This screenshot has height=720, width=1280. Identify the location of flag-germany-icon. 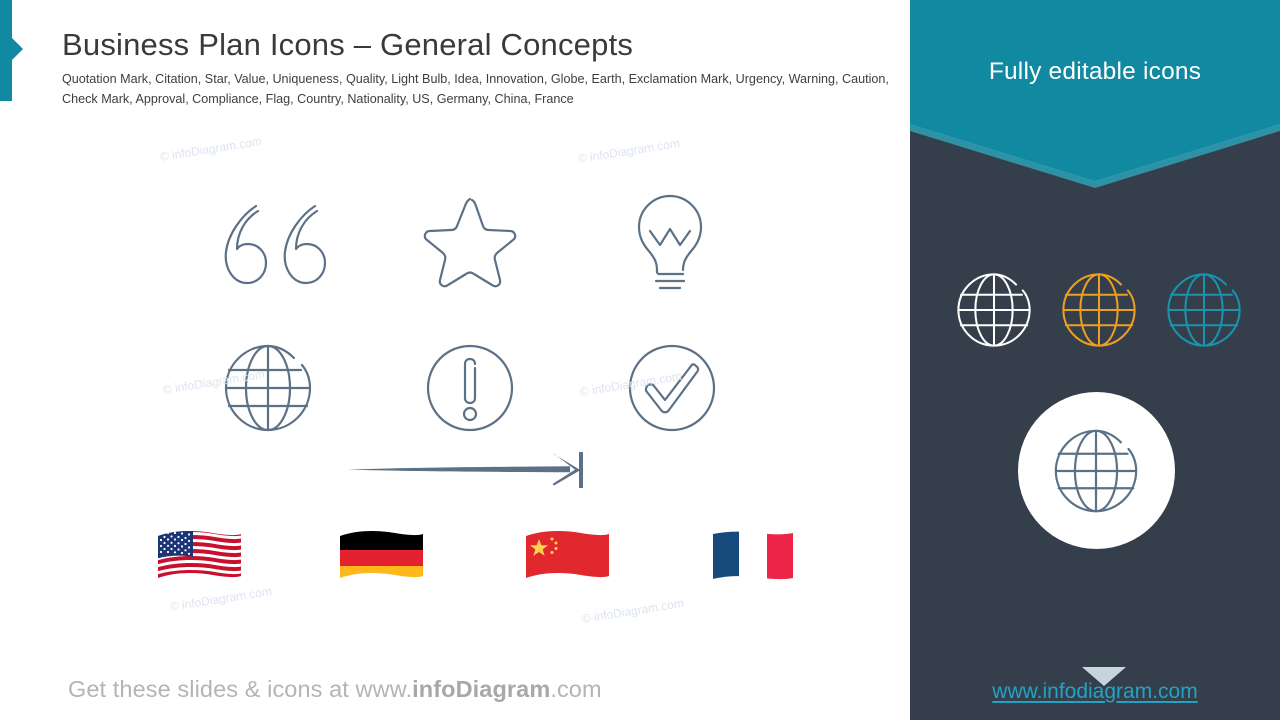
(381, 558).